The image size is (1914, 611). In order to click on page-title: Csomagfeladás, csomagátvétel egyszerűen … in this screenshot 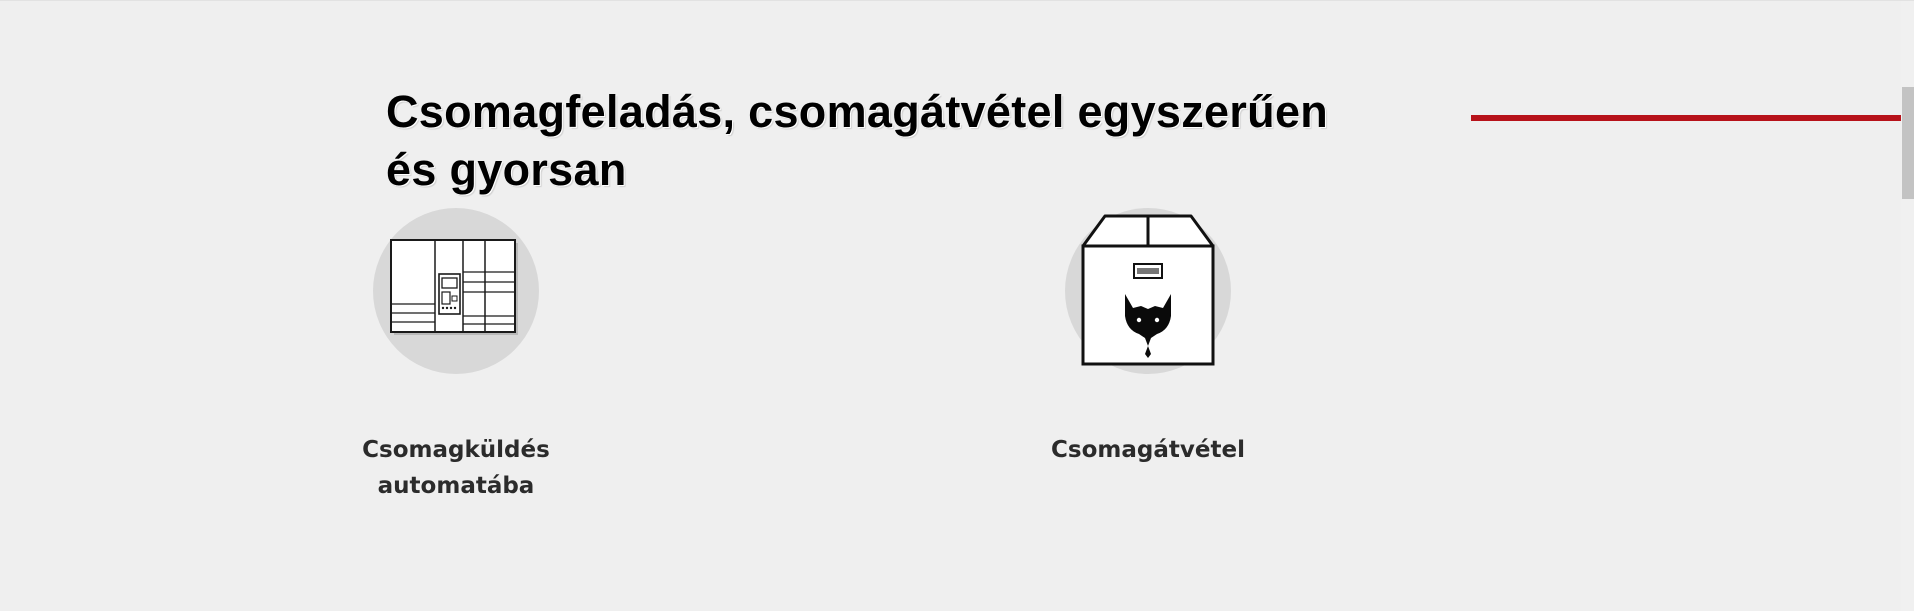, I will do `click(916, 141)`.